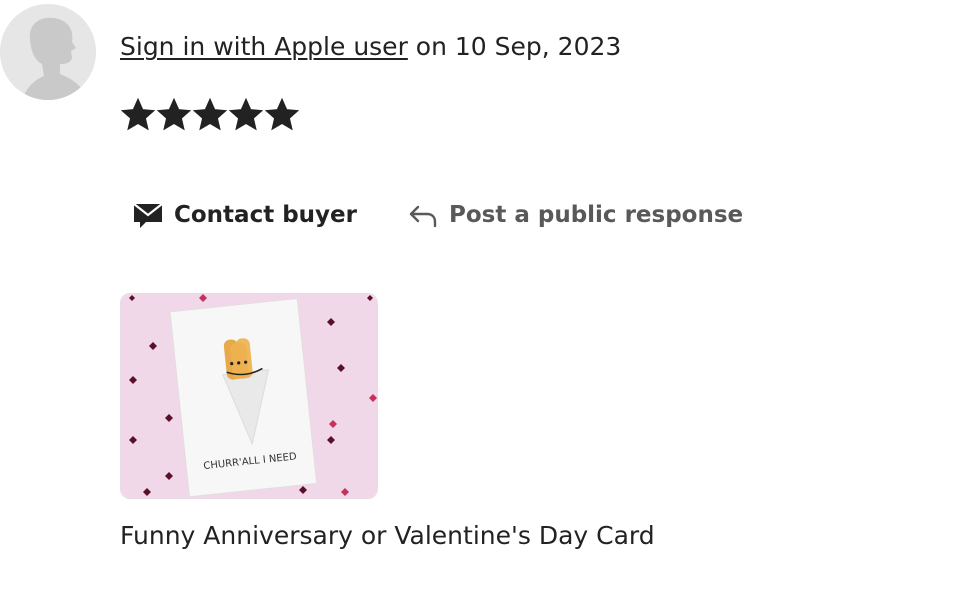  What do you see at coordinates (265, 215) in the screenshot?
I see `contact-buyer-label: Contact buyer` at bounding box center [265, 215].